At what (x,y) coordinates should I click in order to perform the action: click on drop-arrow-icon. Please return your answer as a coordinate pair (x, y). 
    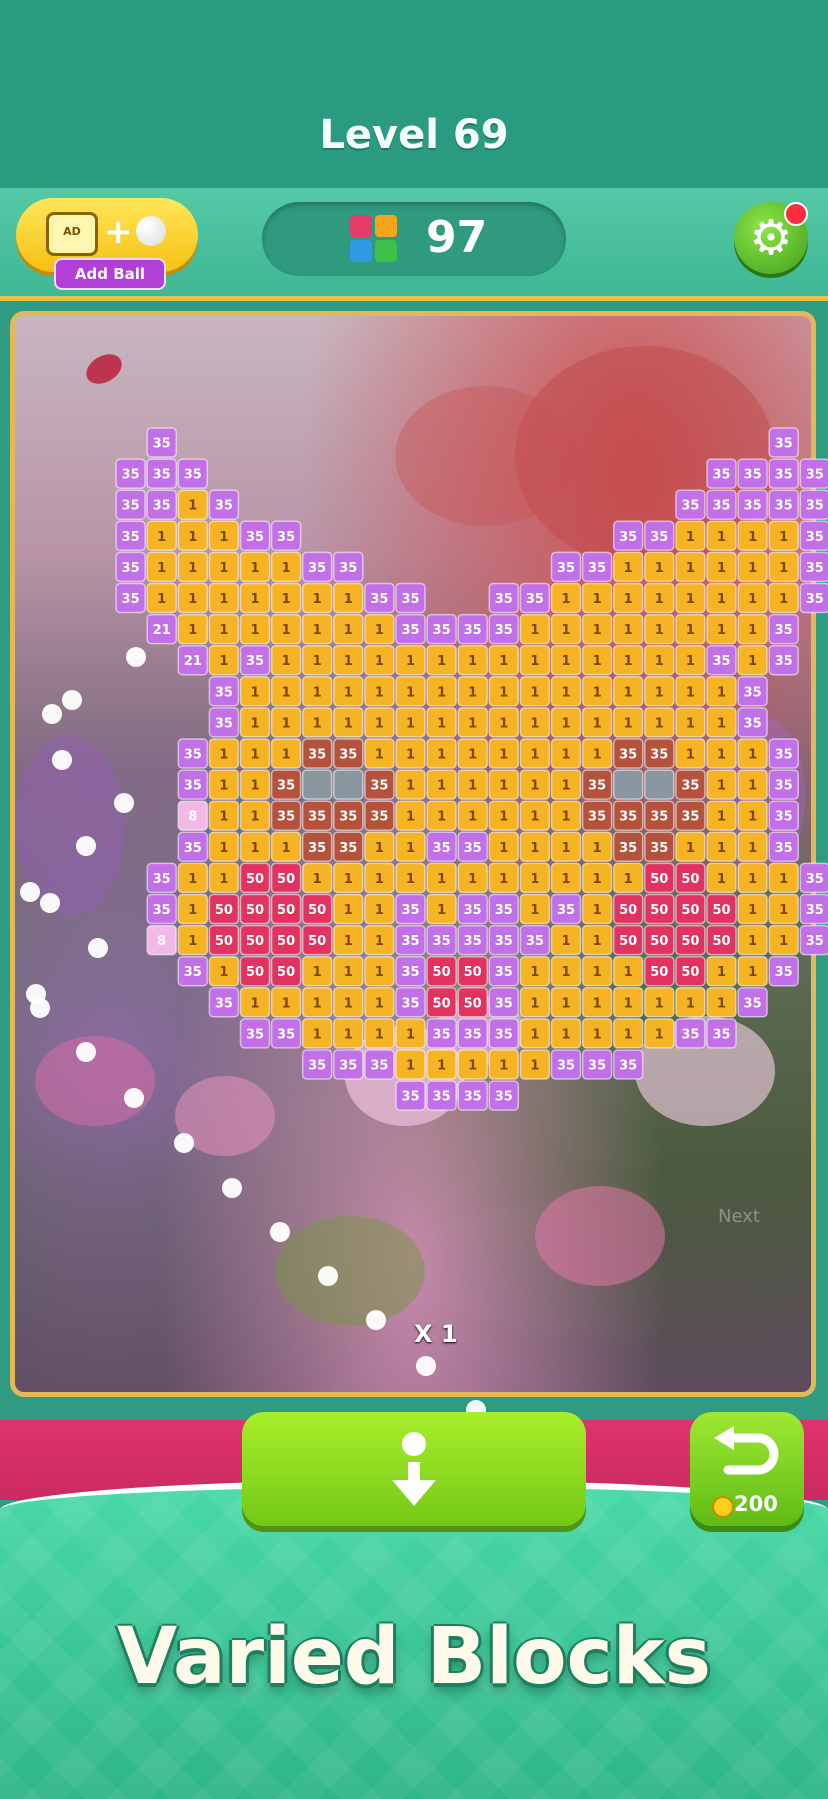
    Looking at the image, I should click on (414, 1469).